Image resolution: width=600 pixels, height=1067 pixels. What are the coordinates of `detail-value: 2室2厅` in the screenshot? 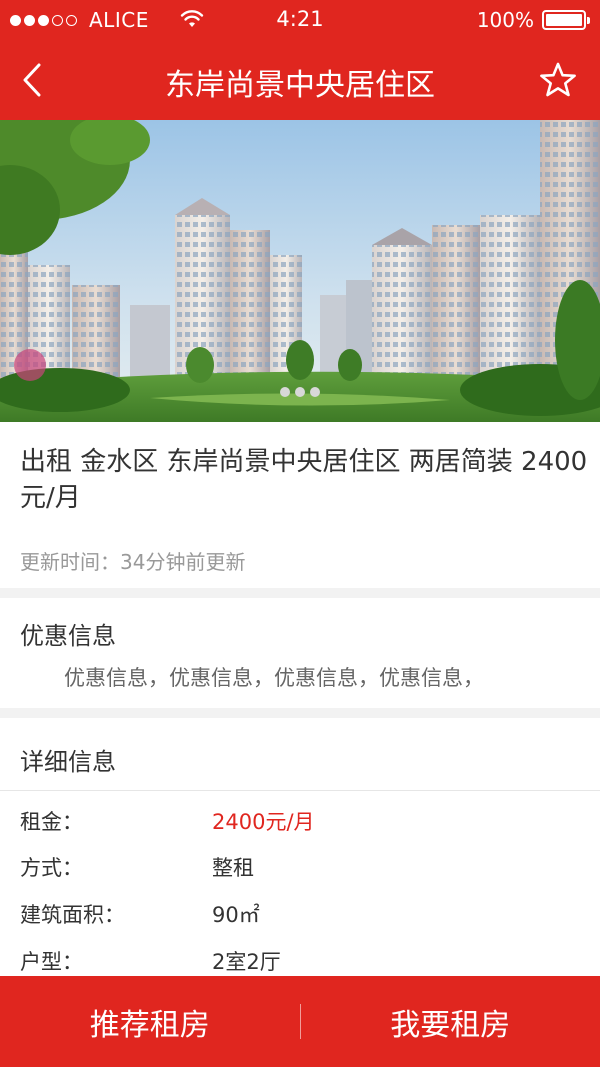 It's located at (246, 962).